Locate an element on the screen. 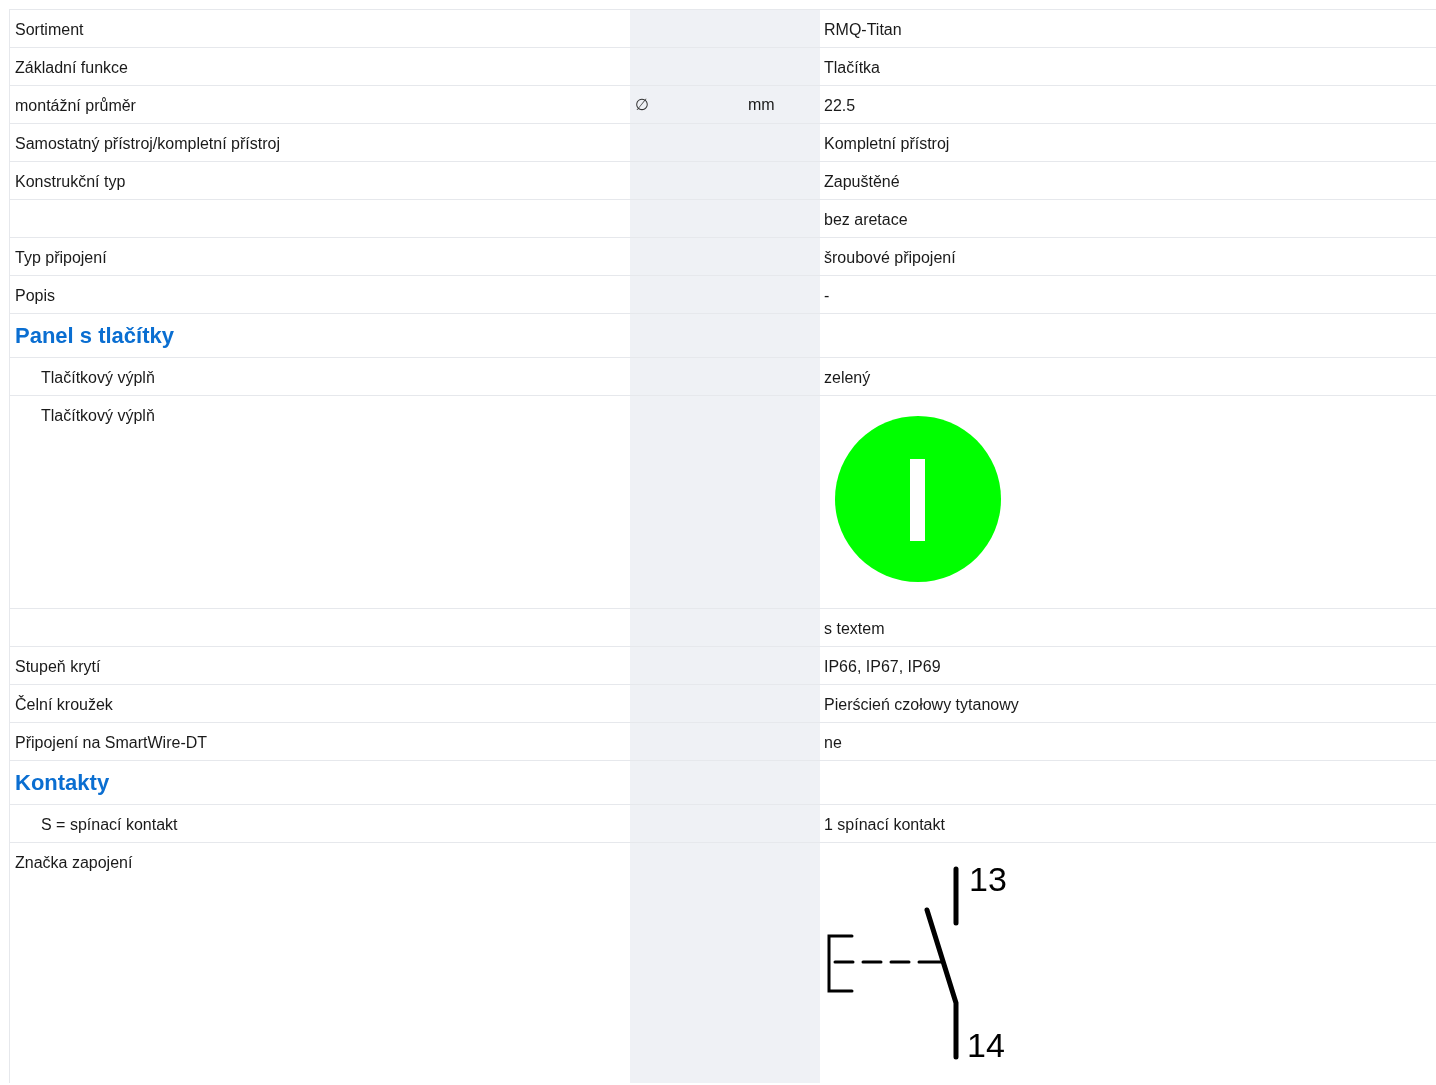  spec-value: šroubové připojení is located at coordinates (890, 257).